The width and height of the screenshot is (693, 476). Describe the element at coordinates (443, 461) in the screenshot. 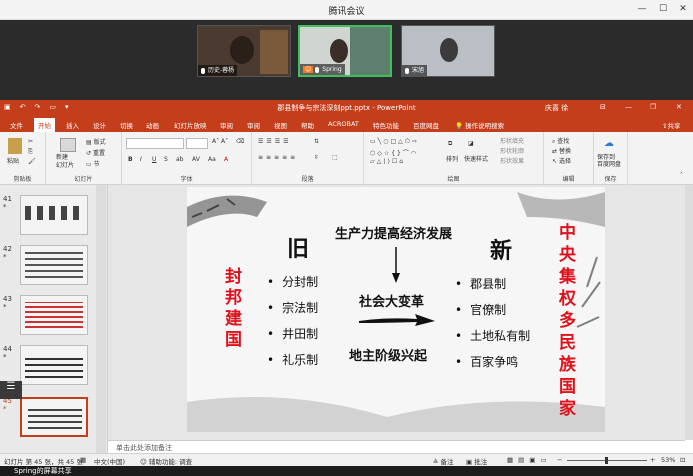

I see `notes-button: ≜ 备注` at that location.